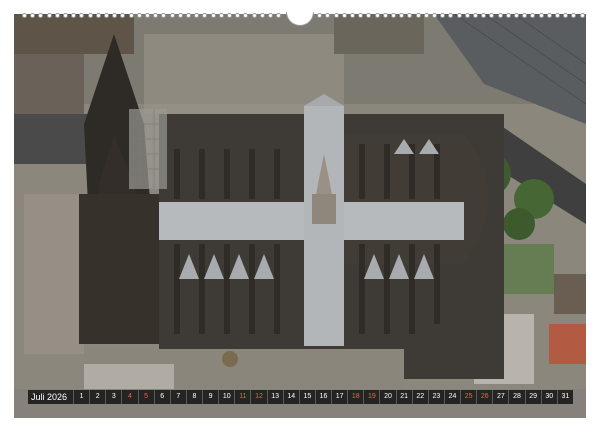 The width and height of the screenshot is (600, 432). I want to click on day-cell: 8, so click(193, 397).